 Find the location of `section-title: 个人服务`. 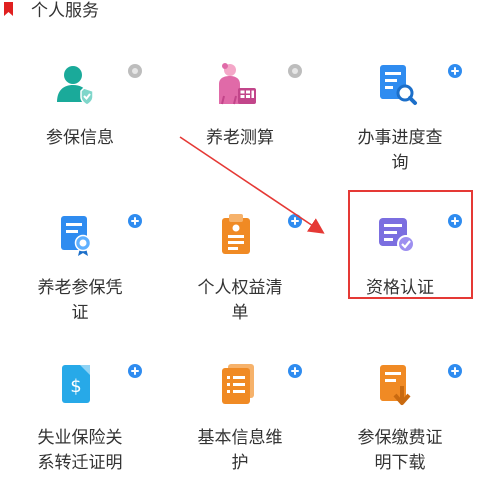

section-title: 个人服务 is located at coordinates (65, 11).